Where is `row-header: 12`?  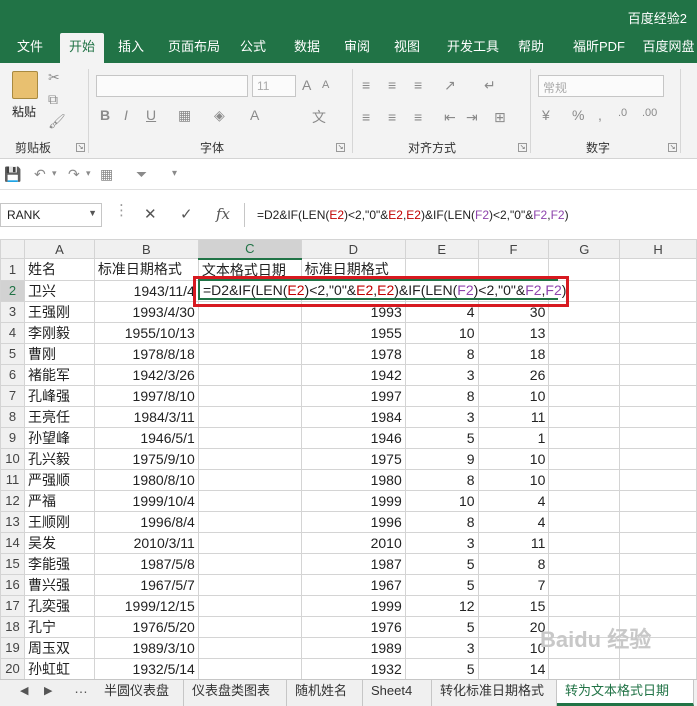
row-header: 12 is located at coordinates (12, 500).